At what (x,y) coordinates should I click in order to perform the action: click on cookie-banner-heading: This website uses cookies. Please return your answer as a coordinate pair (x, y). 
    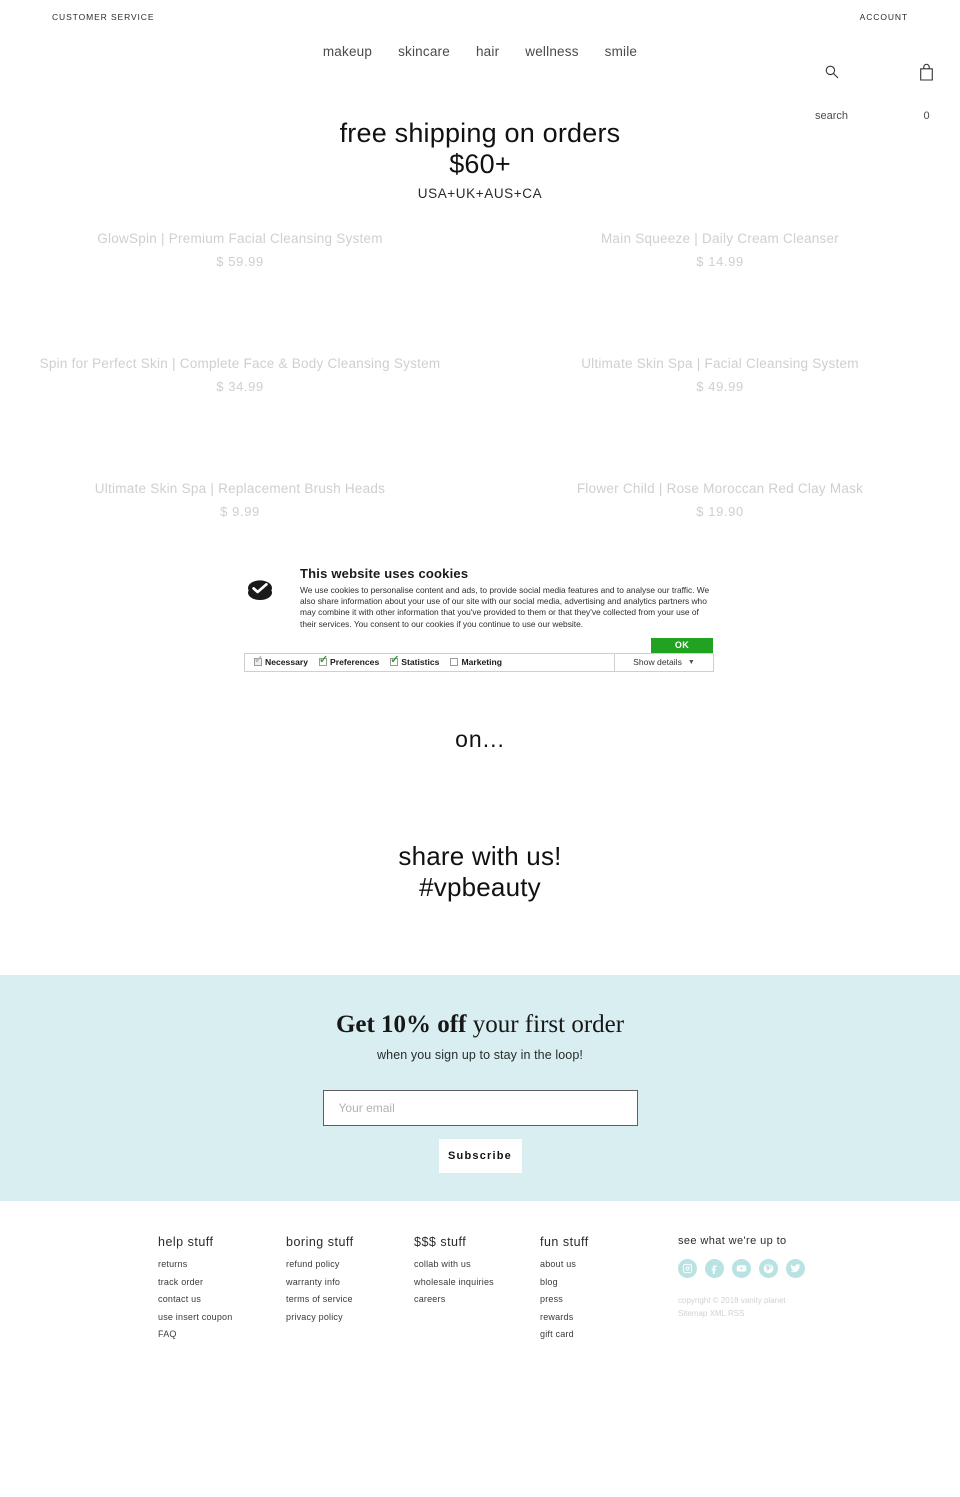
    Looking at the image, I should click on (384, 573).